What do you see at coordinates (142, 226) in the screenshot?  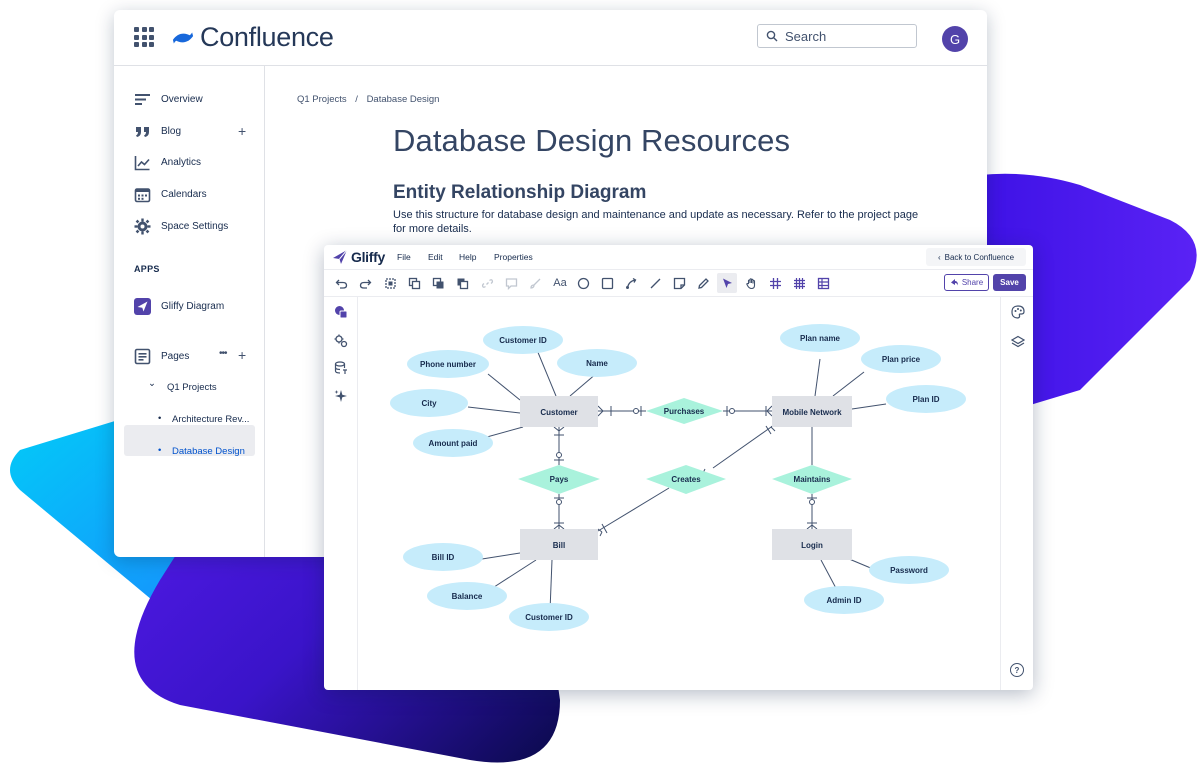 I see `gear-icon` at bounding box center [142, 226].